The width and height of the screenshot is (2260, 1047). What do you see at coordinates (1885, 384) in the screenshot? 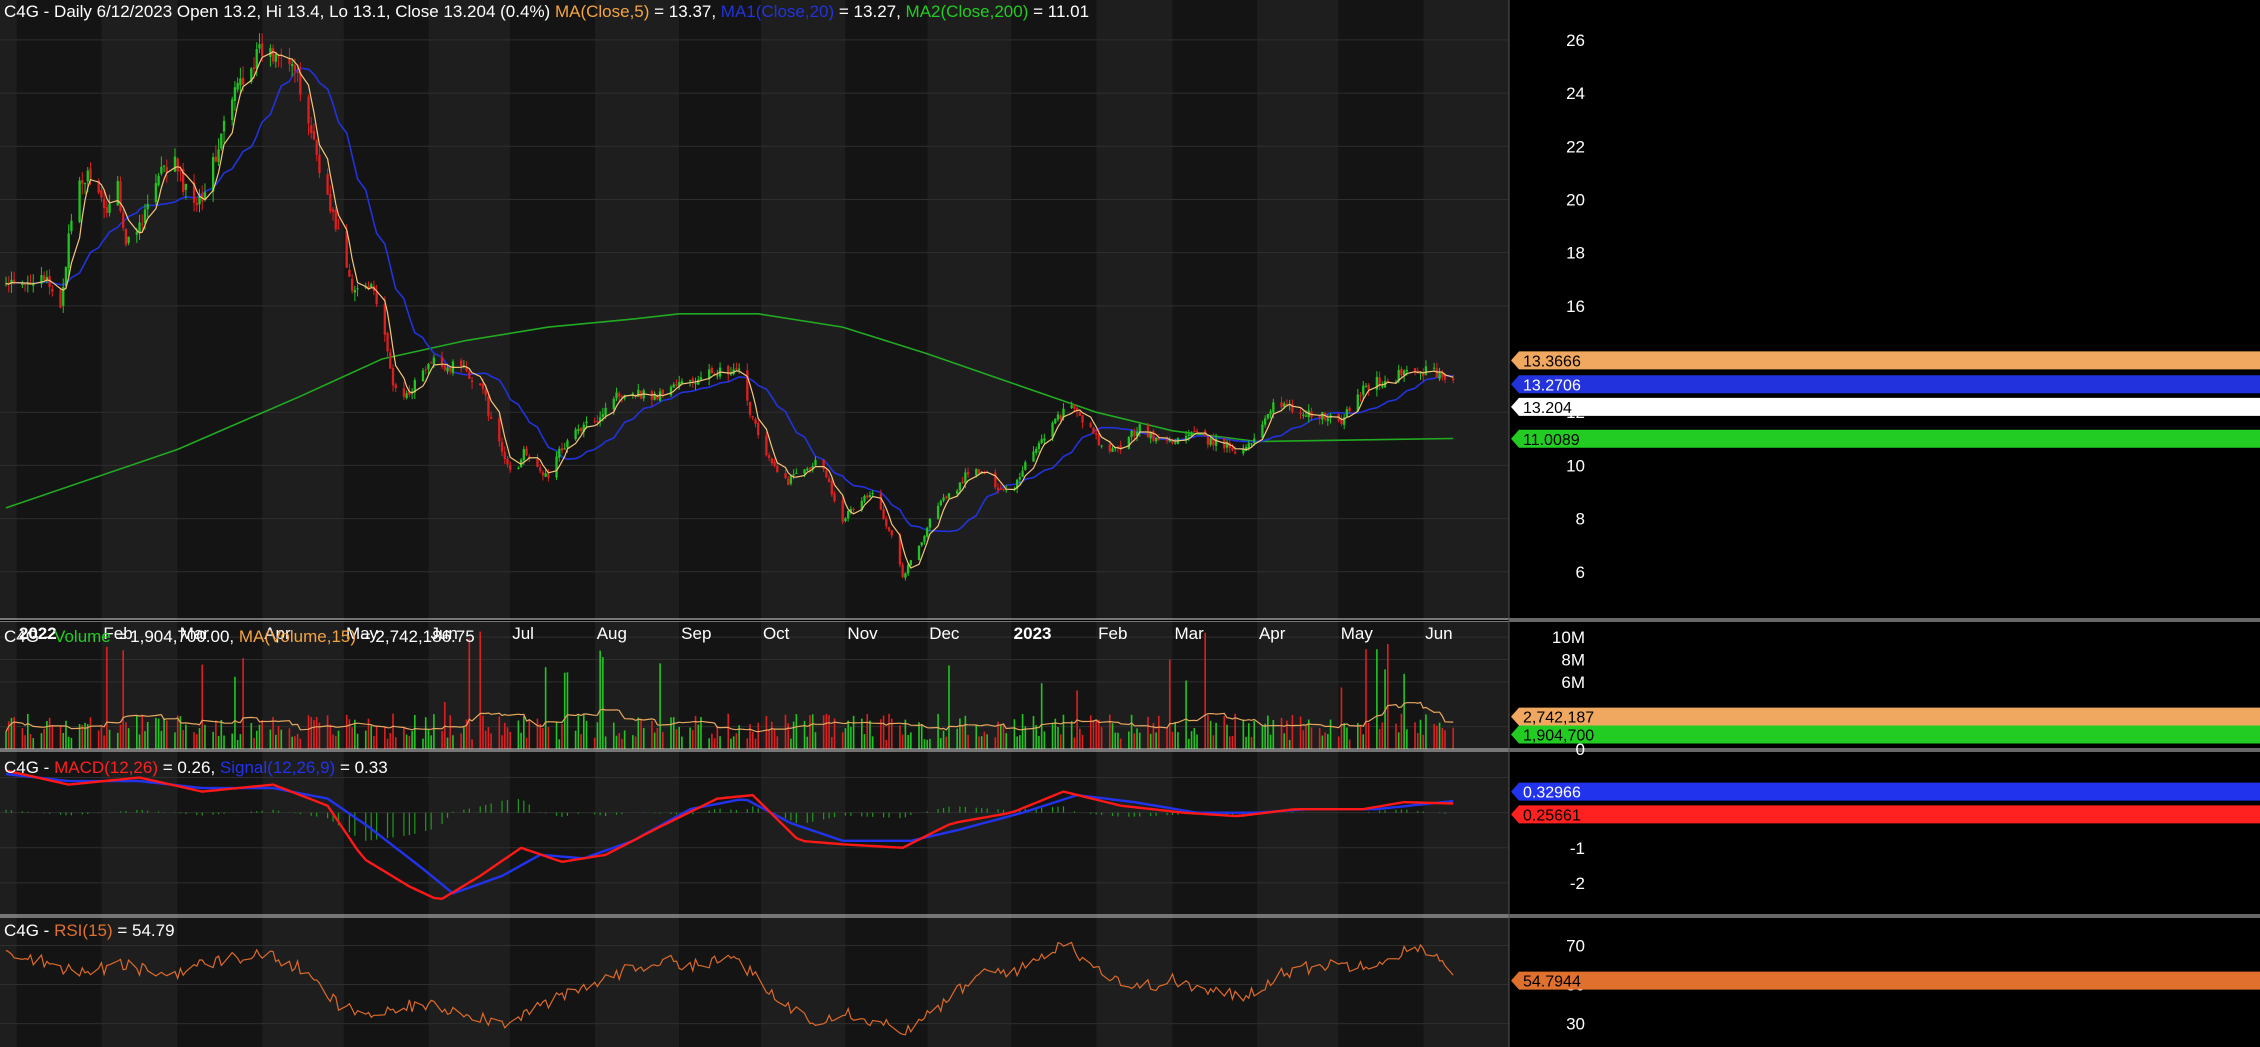
I see `price-ma20-badge-shape` at bounding box center [1885, 384].